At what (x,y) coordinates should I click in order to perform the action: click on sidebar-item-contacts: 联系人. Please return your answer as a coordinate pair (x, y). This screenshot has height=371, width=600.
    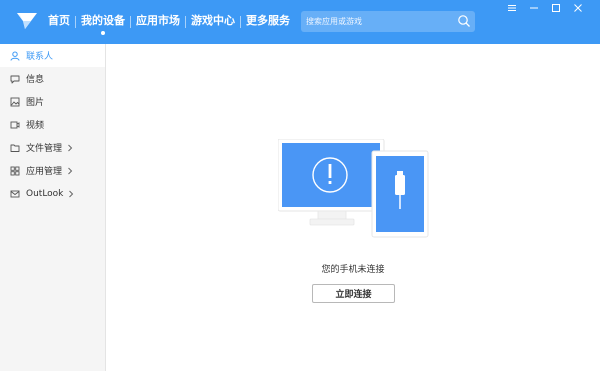
    Looking at the image, I should click on (52, 55).